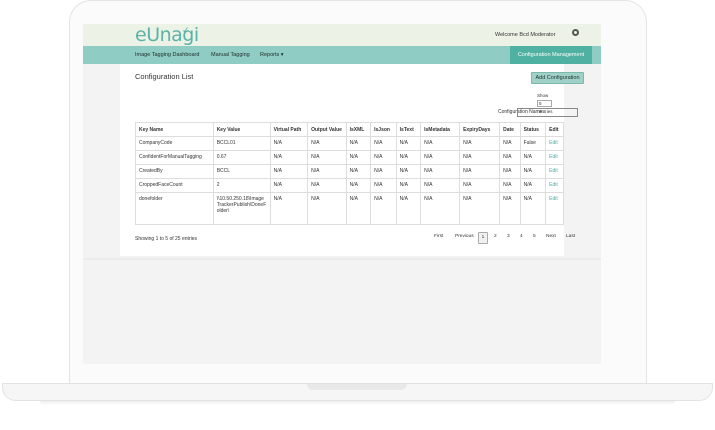 The width and height of the screenshot is (715, 430). Describe the element at coordinates (551, 237) in the screenshot. I see `pager-next: Next` at that location.